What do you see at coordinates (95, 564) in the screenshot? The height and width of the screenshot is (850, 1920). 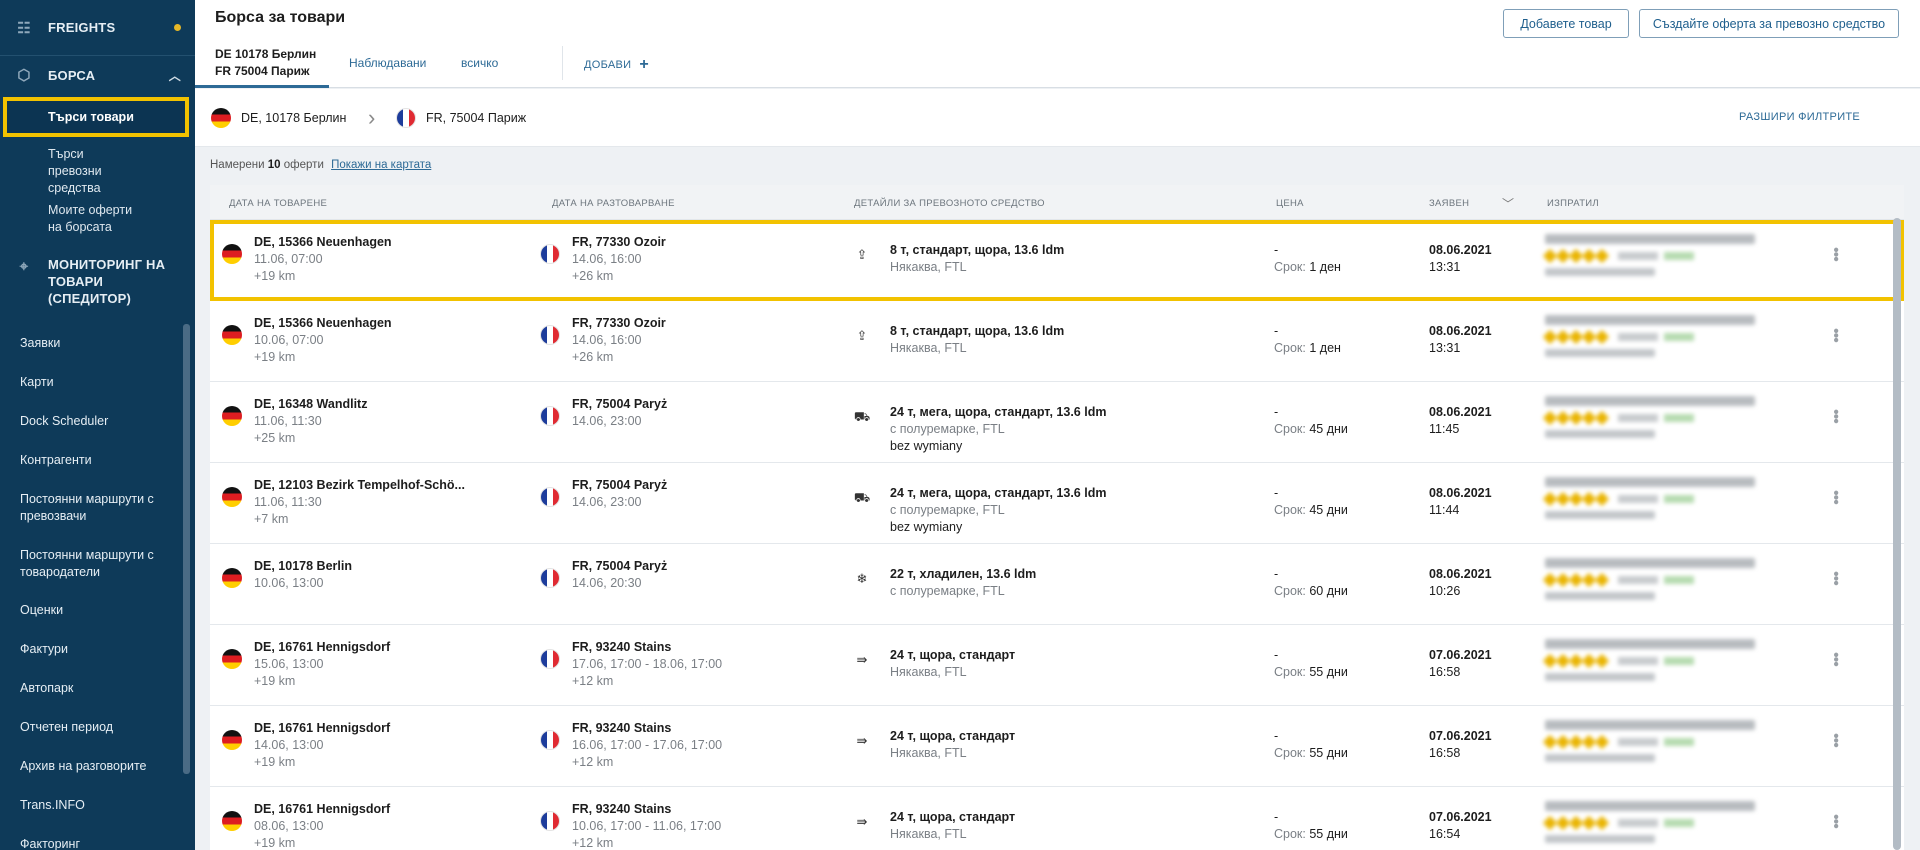 I see `sidebar-item-routes-shippers: Постоянни маршрути с товародатели` at bounding box center [95, 564].